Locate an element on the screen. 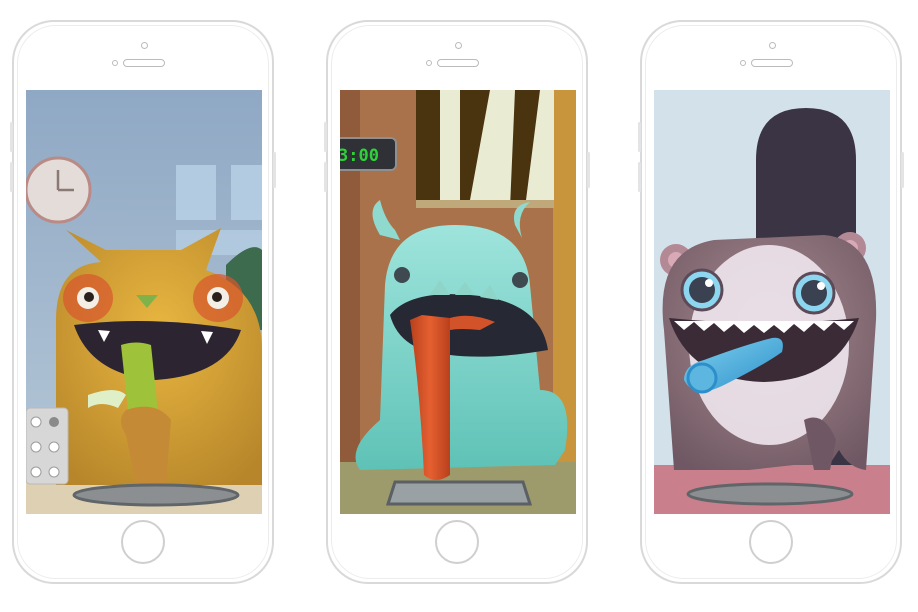 The width and height of the screenshot is (918, 612). pill-pack is located at coordinates (47, 446).